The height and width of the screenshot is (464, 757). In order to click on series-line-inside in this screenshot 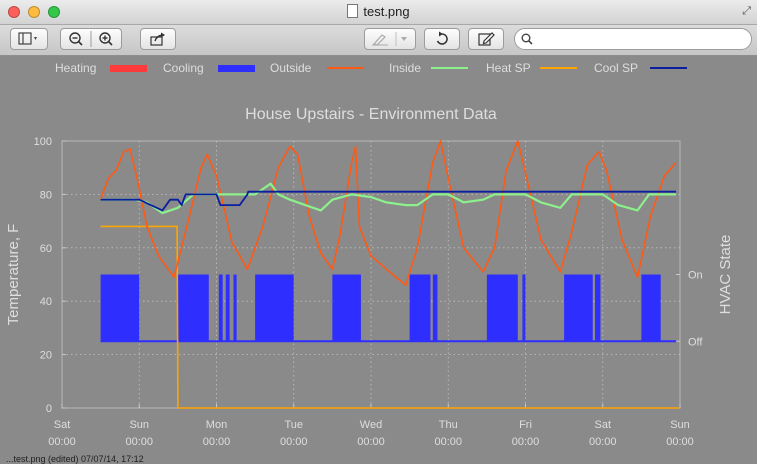, I will do `click(388, 198)`.